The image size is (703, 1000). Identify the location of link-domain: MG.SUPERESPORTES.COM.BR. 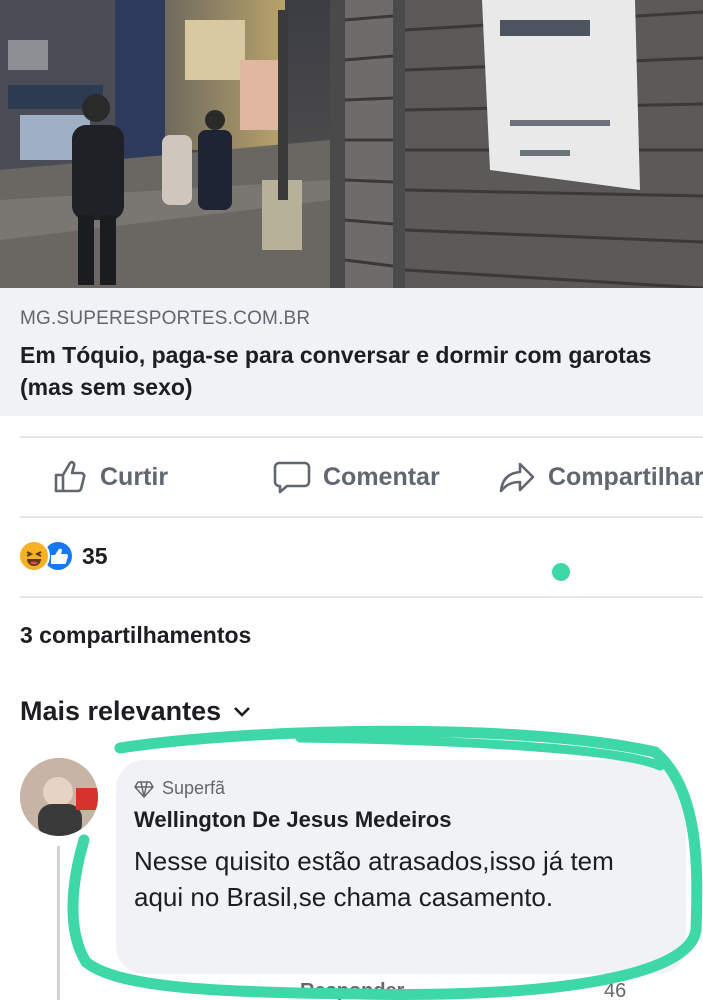
(165, 318).